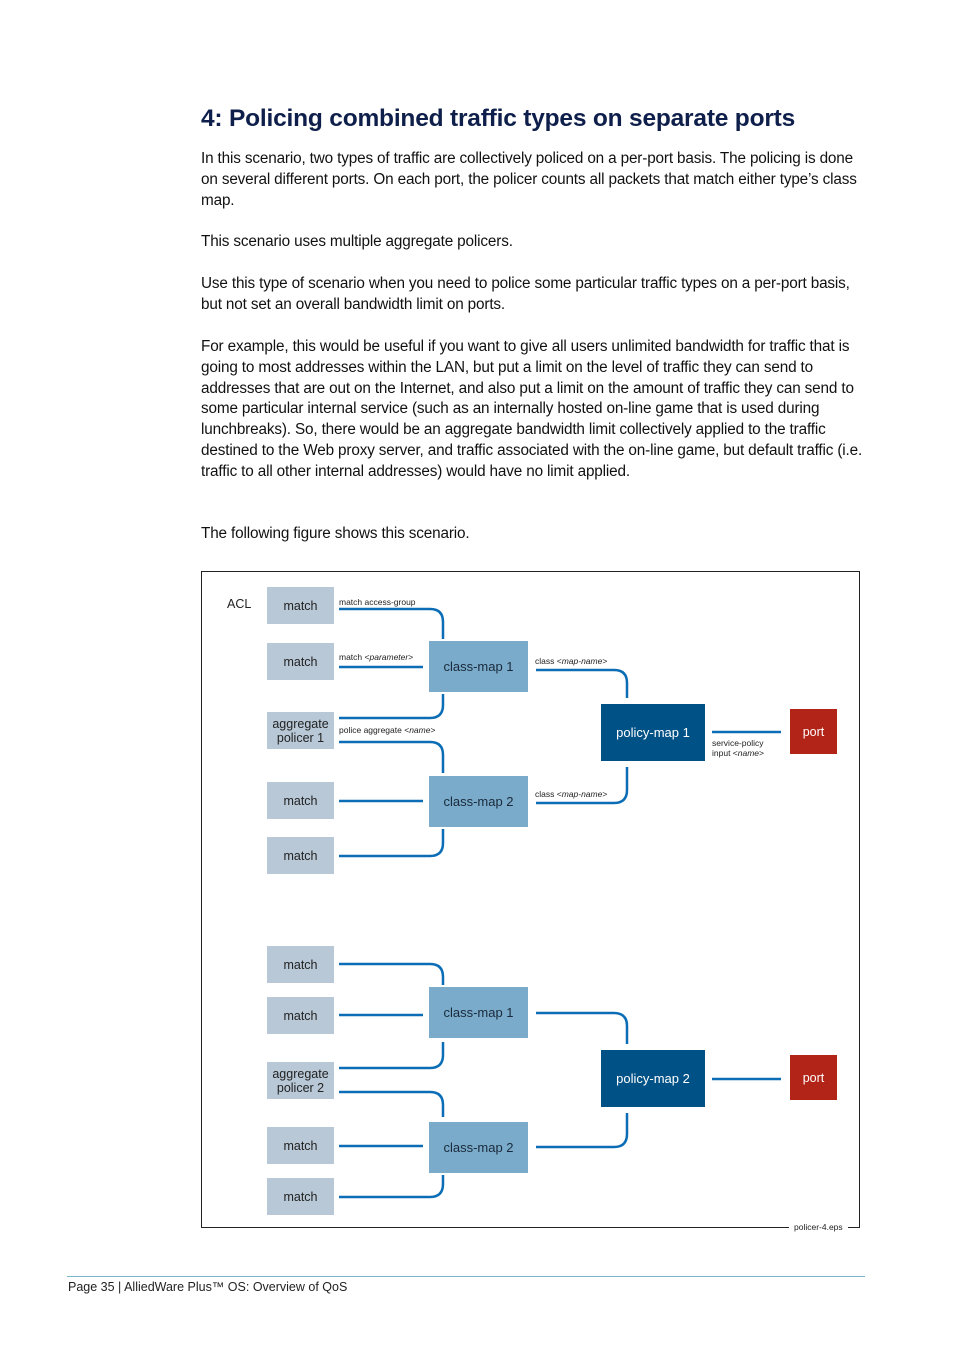 This screenshot has width=954, height=1350. Describe the element at coordinates (300, 737) in the screenshot. I see `aggregate-policer-label-line2: policer 1` at that location.